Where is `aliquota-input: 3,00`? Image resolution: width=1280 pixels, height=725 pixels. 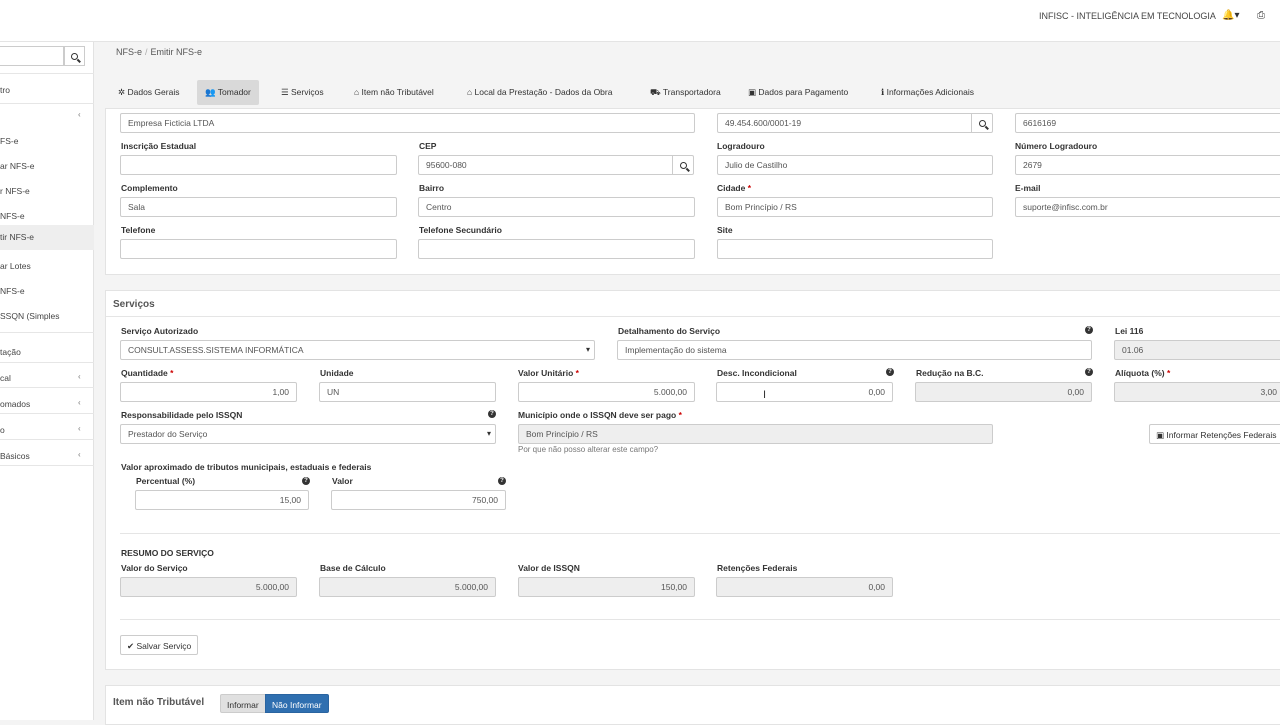
aliquota-input: 3,00 is located at coordinates (1197, 392).